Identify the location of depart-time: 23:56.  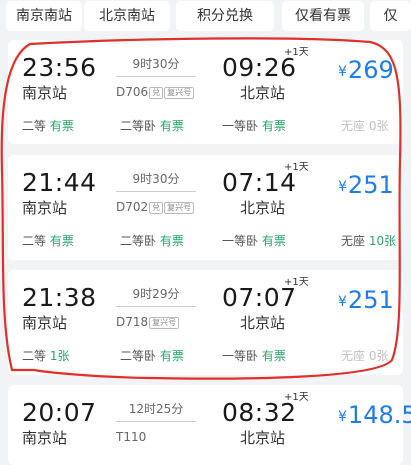
(59, 67).